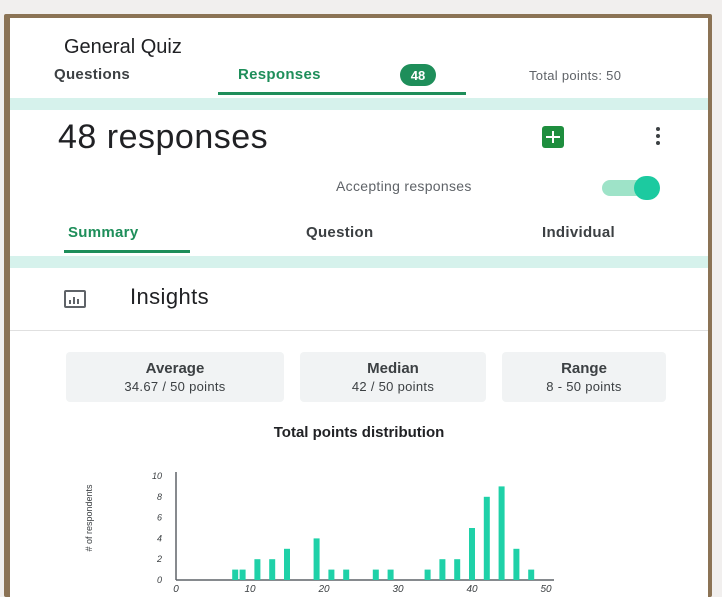  What do you see at coordinates (647, 188) in the screenshot?
I see `toggle-knob` at bounding box center [647, 188].